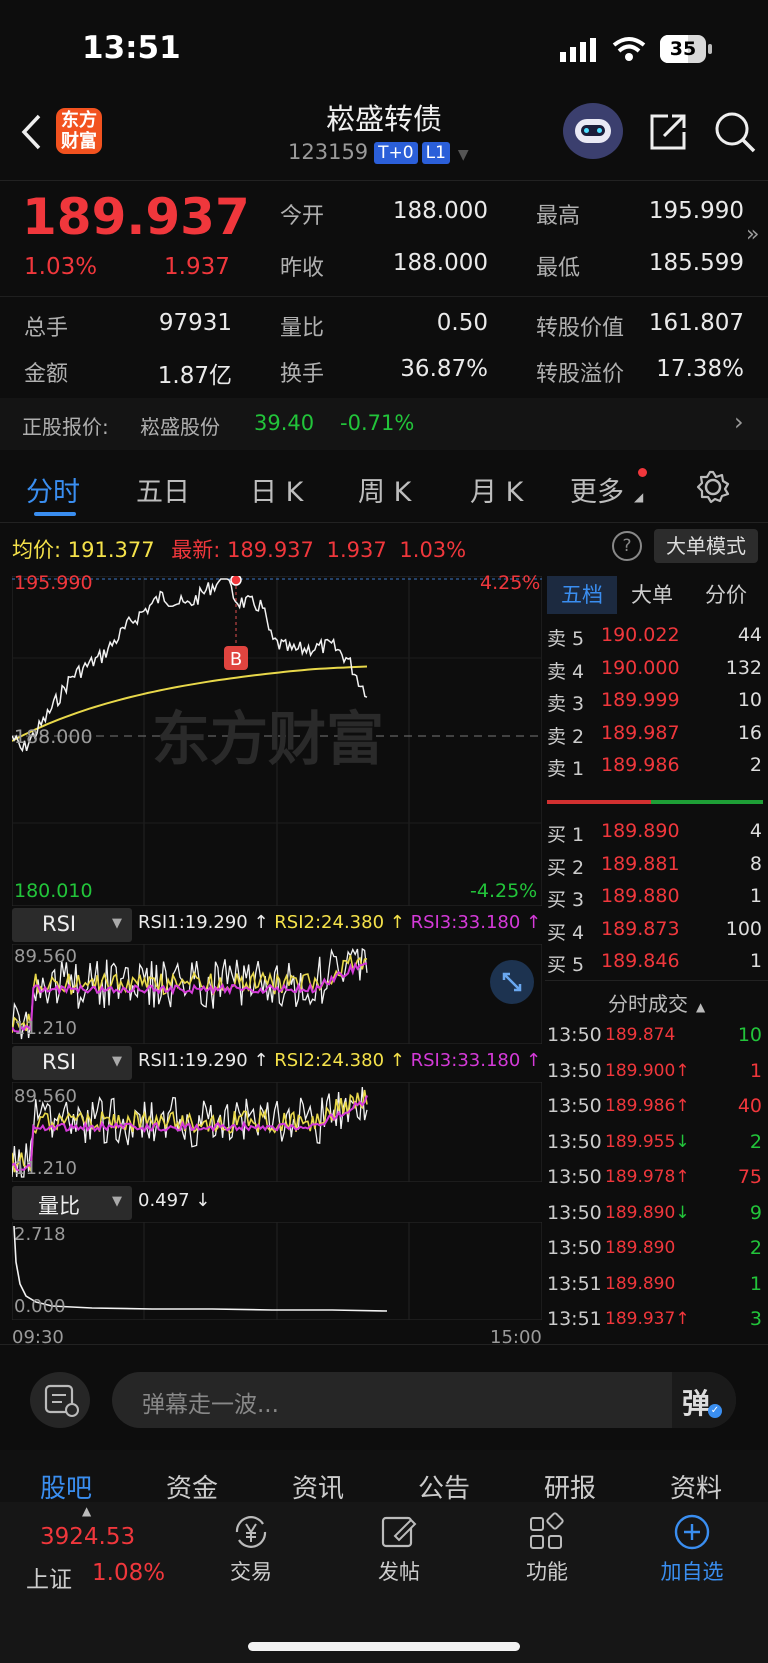 The image size is (768, 1663). I want to click on ask-row: 卖 5 190.022 44, so click(656, 636).